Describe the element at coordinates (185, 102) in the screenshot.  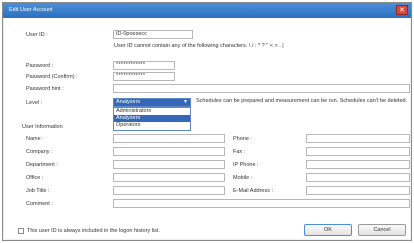
I see `chevron-down-icon: ▼` at that location.